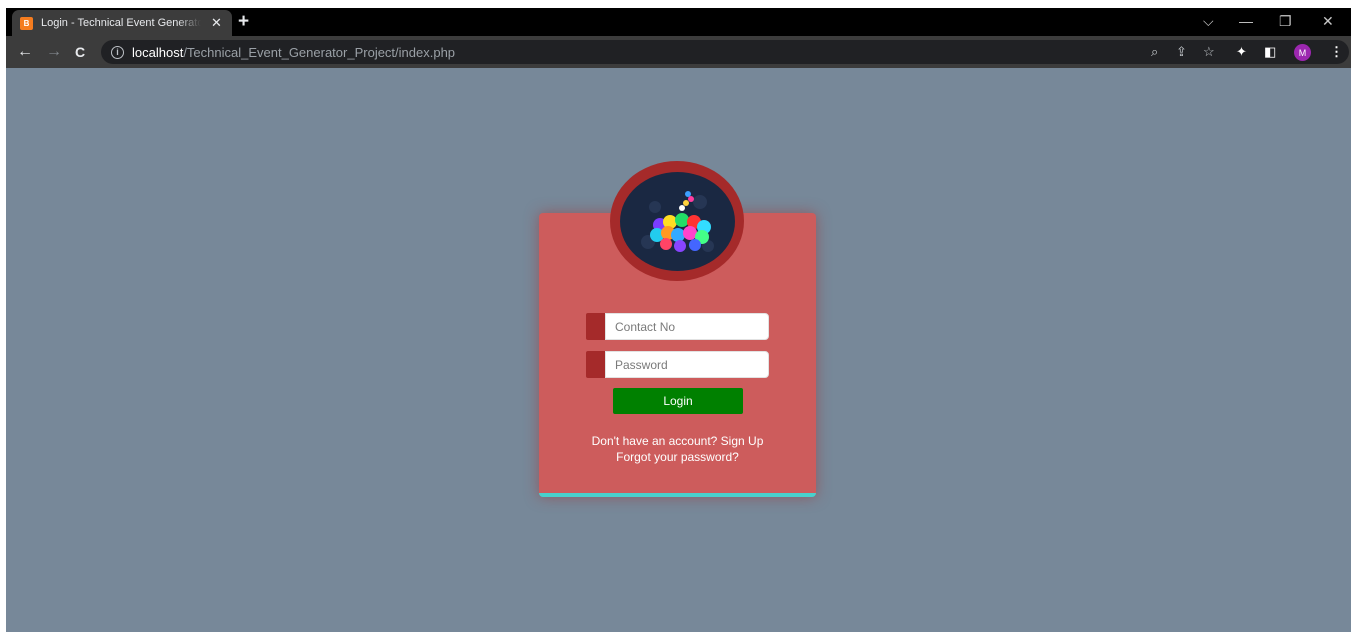  I want to click on password-field-row, so click(677, 364).